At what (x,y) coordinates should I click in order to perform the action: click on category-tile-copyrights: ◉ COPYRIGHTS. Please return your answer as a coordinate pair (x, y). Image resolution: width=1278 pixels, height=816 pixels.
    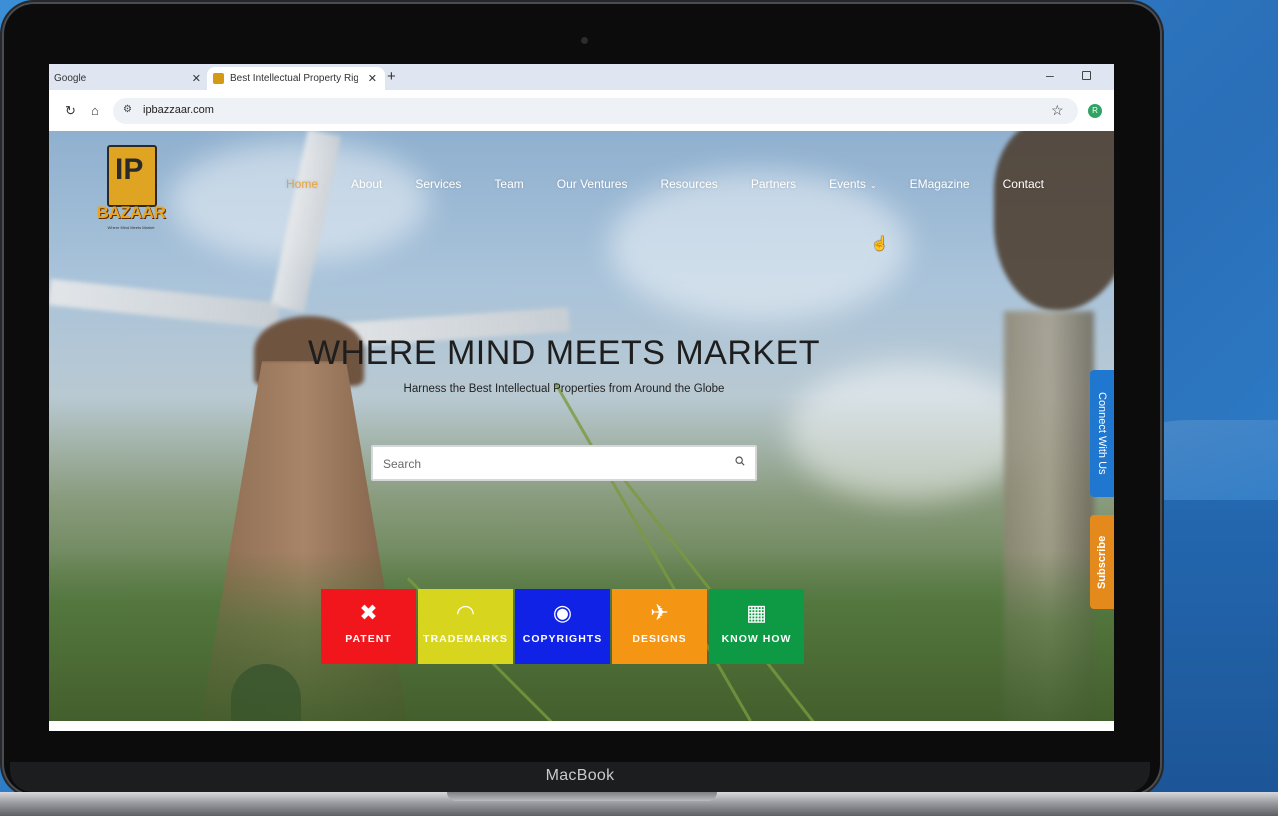
    Looking at the image, I should click on (562, 626).